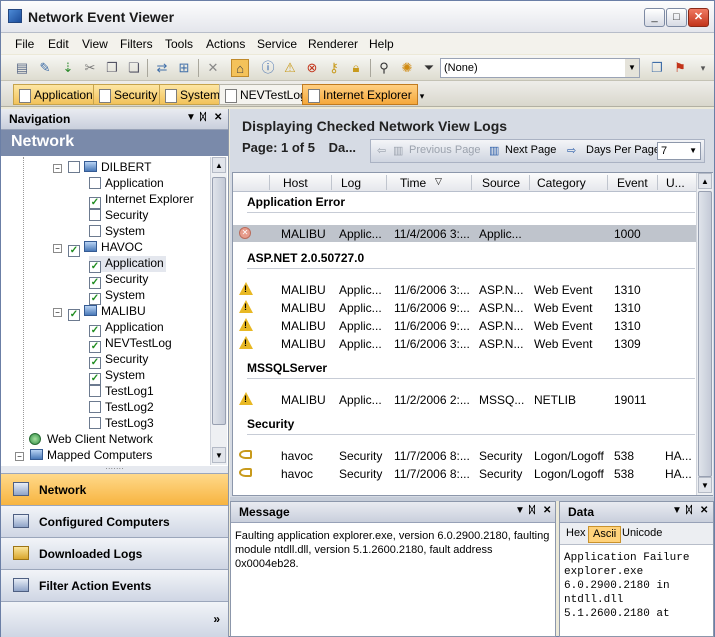 The height and width of the screenshot is (637, 715). What do you see at coordinates (24, 44) in the screenshot?
I see `menu-file: File` at bounding box center [24, 44].